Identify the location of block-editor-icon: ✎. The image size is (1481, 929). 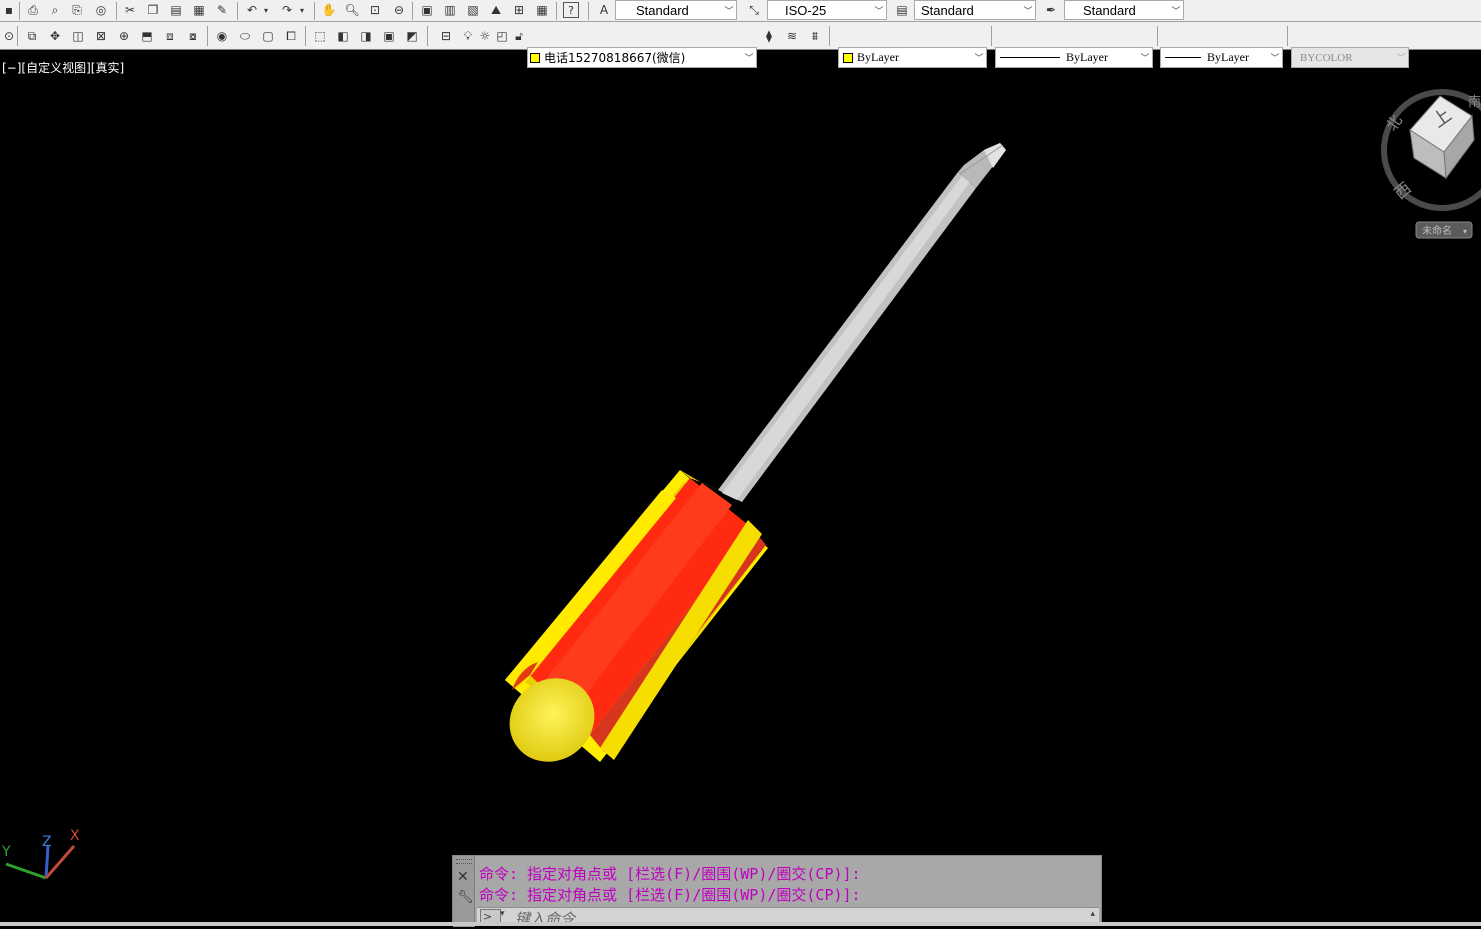
(222, 10).